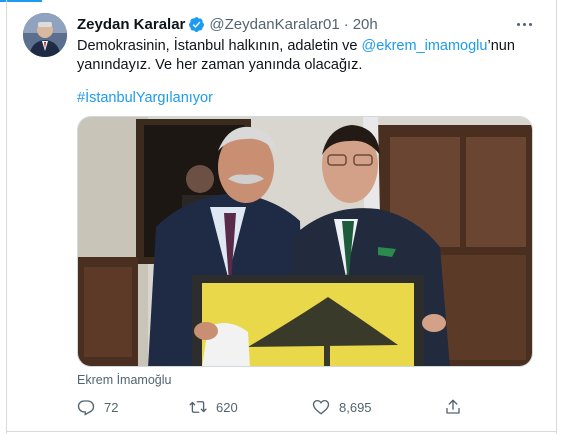  What do you see at coordinates (197, 24) in the screenshot?
I see `verified-badge-icon` at bounding box center [197, 24].